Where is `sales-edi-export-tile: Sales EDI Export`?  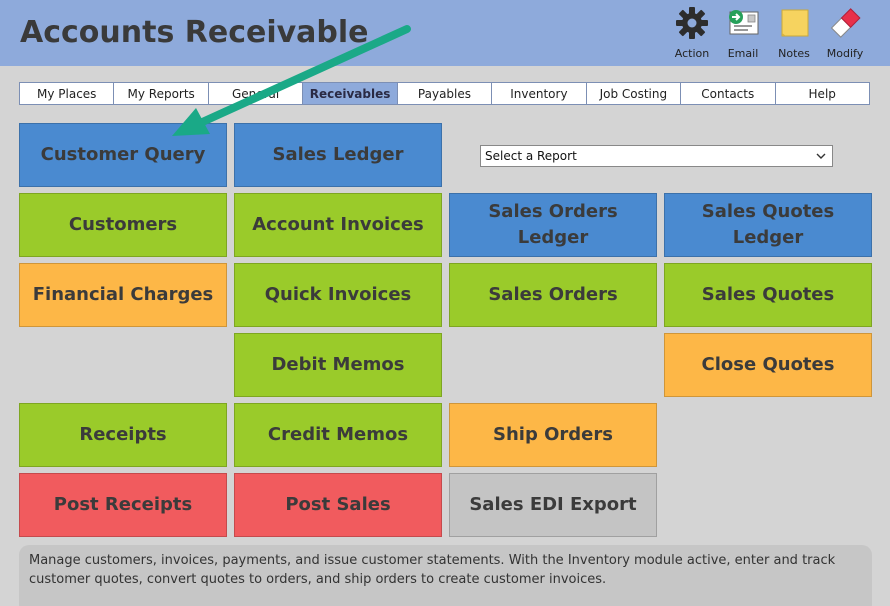
sales-edi-export-tile: Sales EDI Export is located at coordinates (553, 505).